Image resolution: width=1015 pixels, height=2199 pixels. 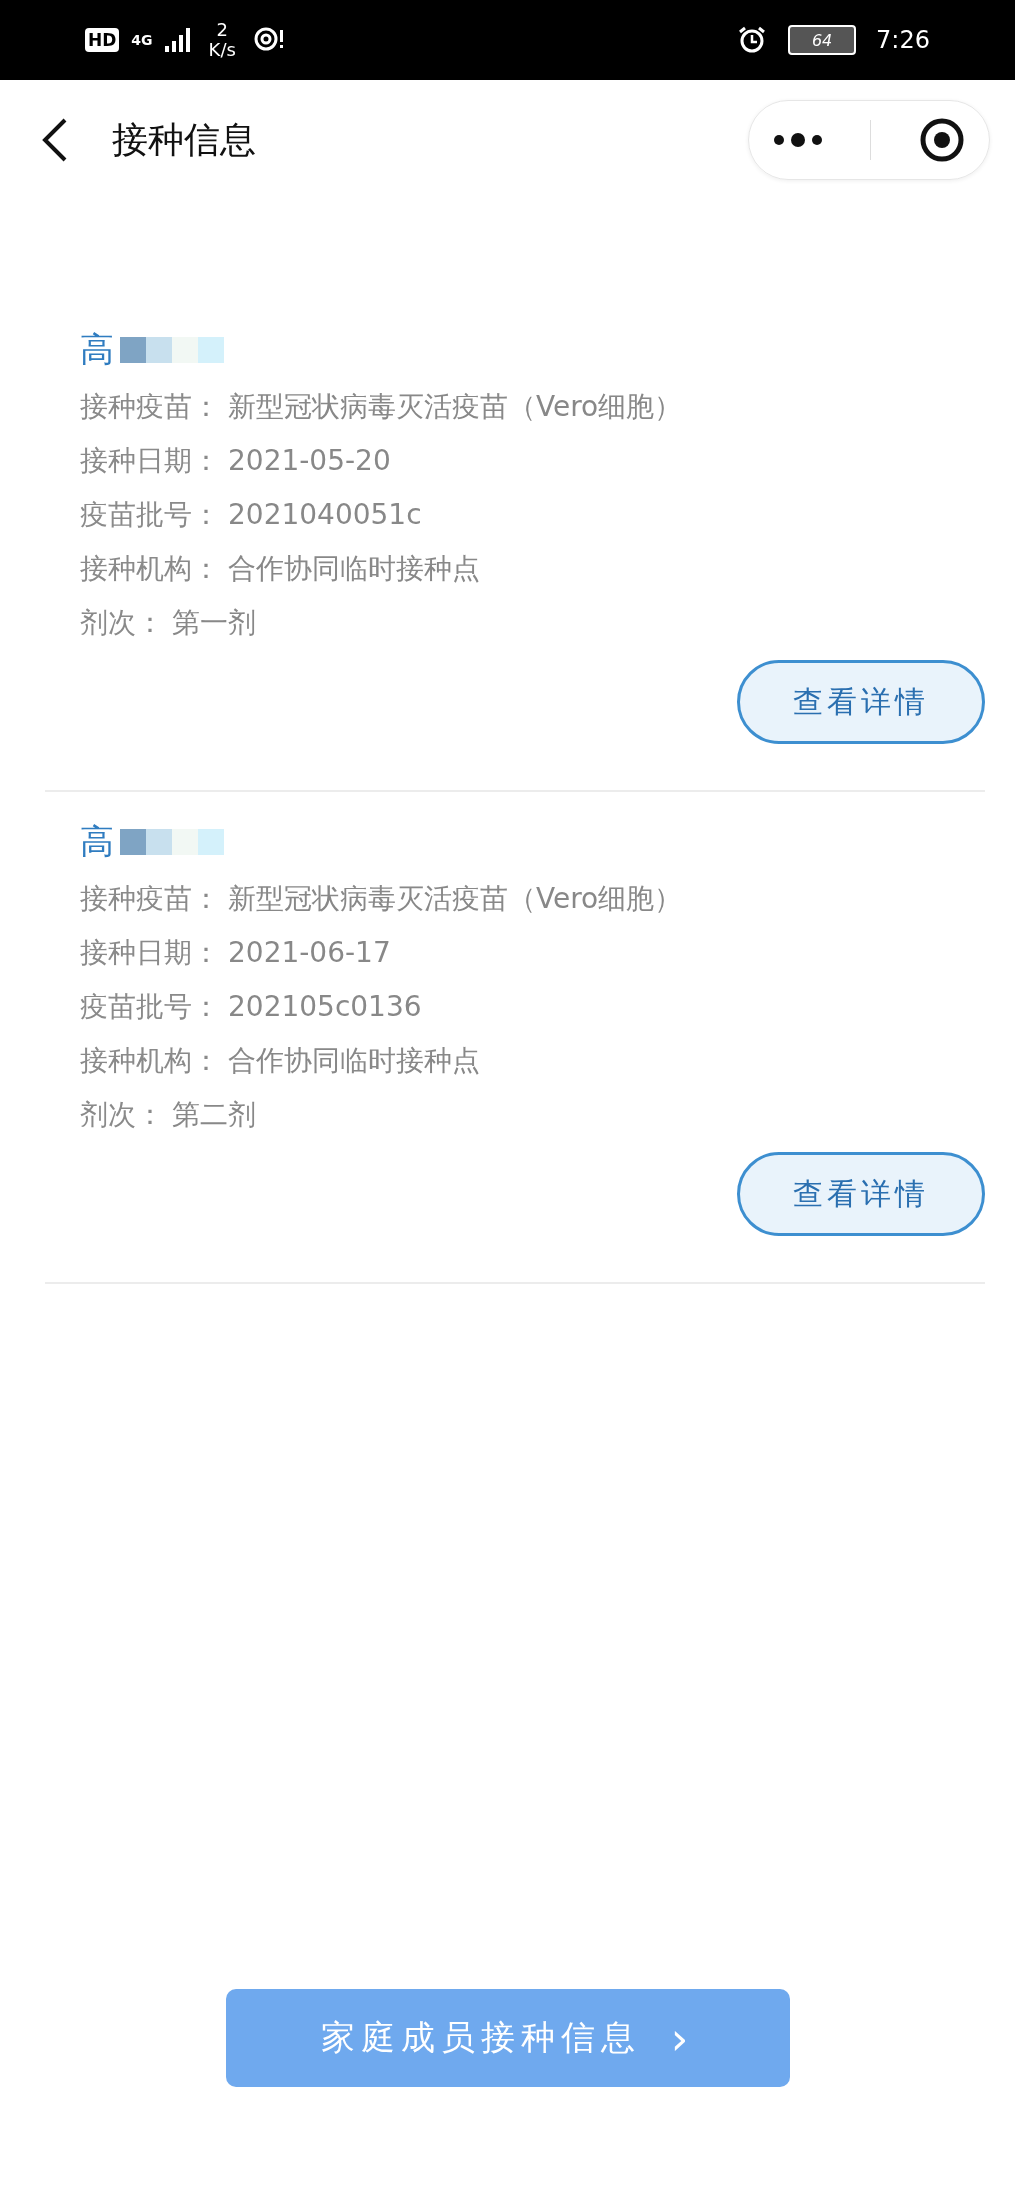 What do you see at coordinates (822, 40) in the screenshot?
I see `battery-icon: 64` at bounding box center [822, 40].